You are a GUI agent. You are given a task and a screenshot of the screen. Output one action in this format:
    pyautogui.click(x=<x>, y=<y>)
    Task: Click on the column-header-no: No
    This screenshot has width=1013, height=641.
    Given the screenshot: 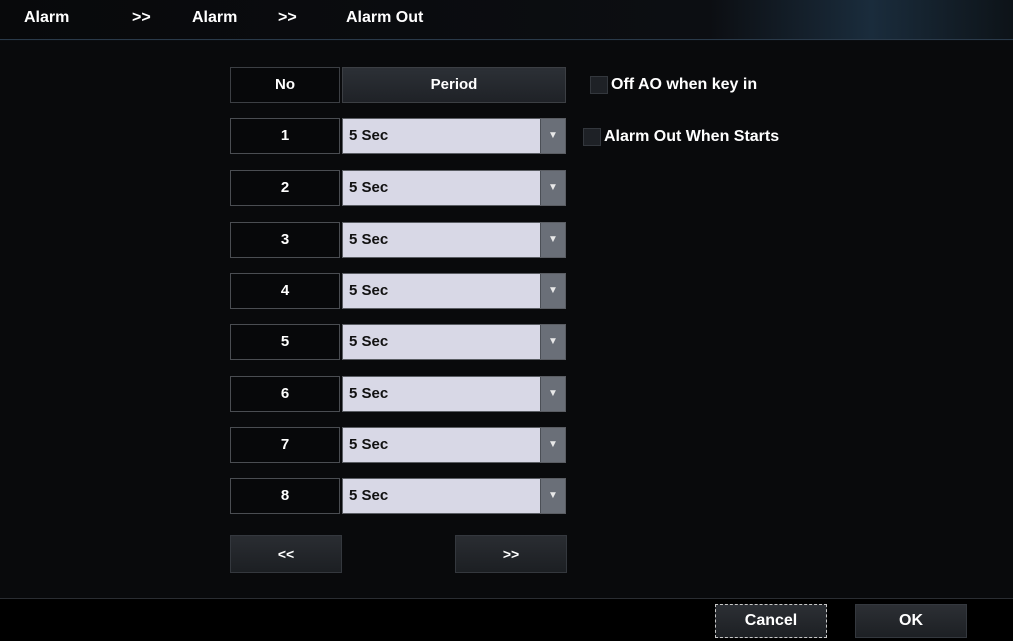 What is the action you would take?
    pyautogui.click(x=285, y=85)
    